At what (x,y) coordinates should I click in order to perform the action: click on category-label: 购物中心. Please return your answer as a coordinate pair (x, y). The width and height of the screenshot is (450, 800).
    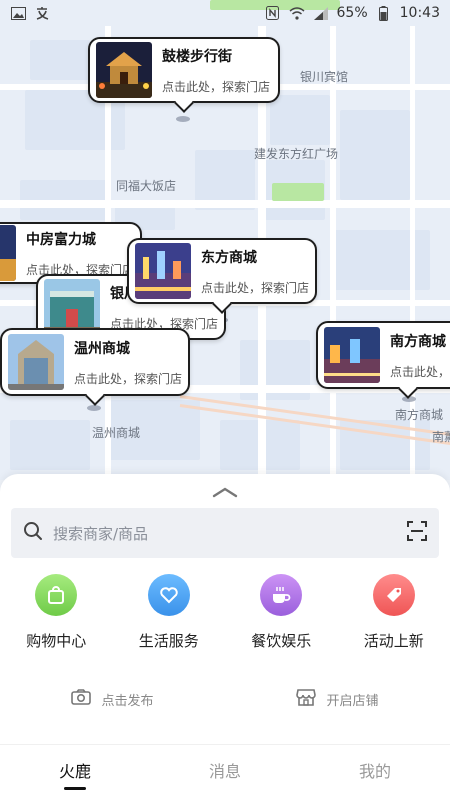
    Looking at the image, I should click on (56, 641).